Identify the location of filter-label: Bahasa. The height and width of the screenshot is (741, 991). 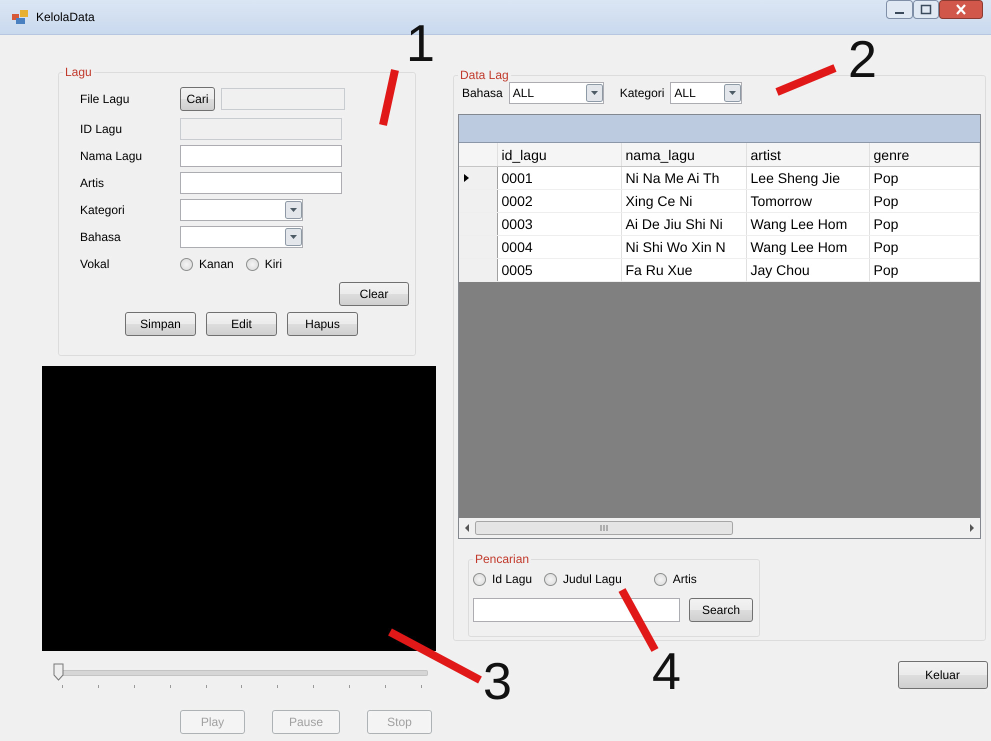
(482, 93).